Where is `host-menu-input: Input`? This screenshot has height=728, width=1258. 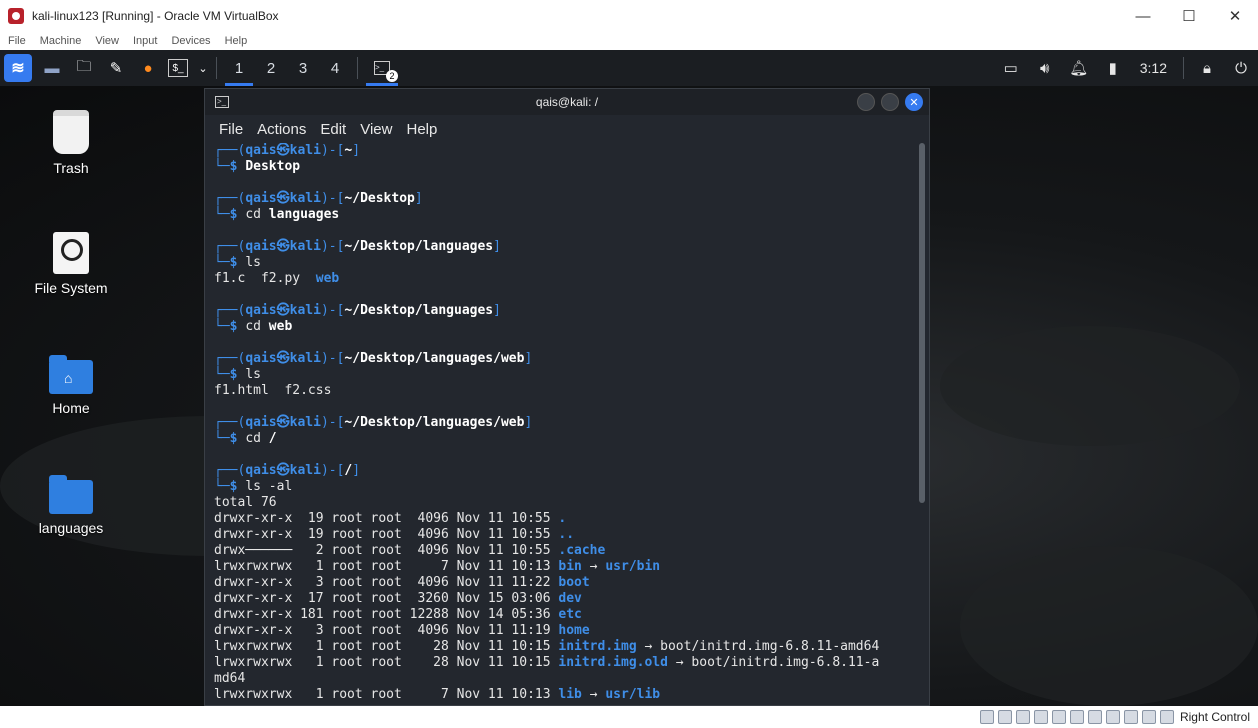
host-menu-input: Input is located at coordinates (145, 41).